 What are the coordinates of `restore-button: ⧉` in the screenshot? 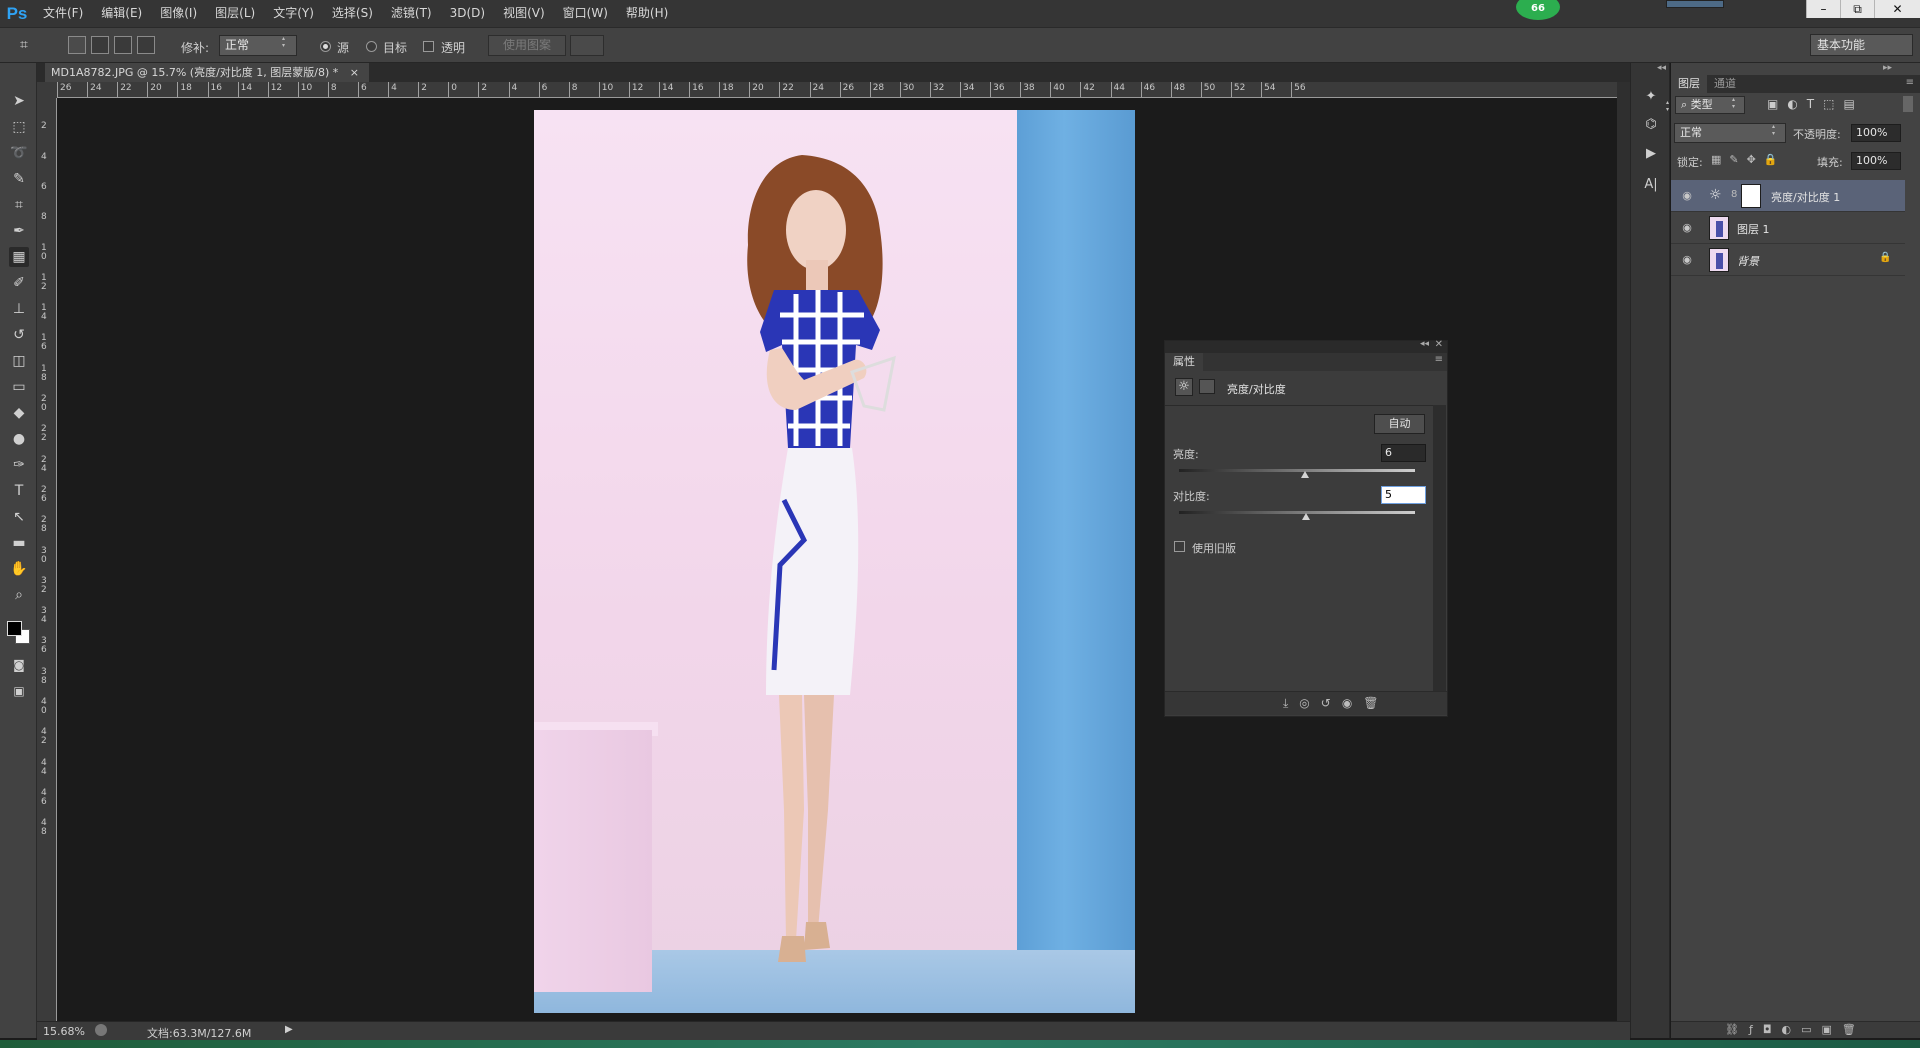 It's located at (1857, 9).